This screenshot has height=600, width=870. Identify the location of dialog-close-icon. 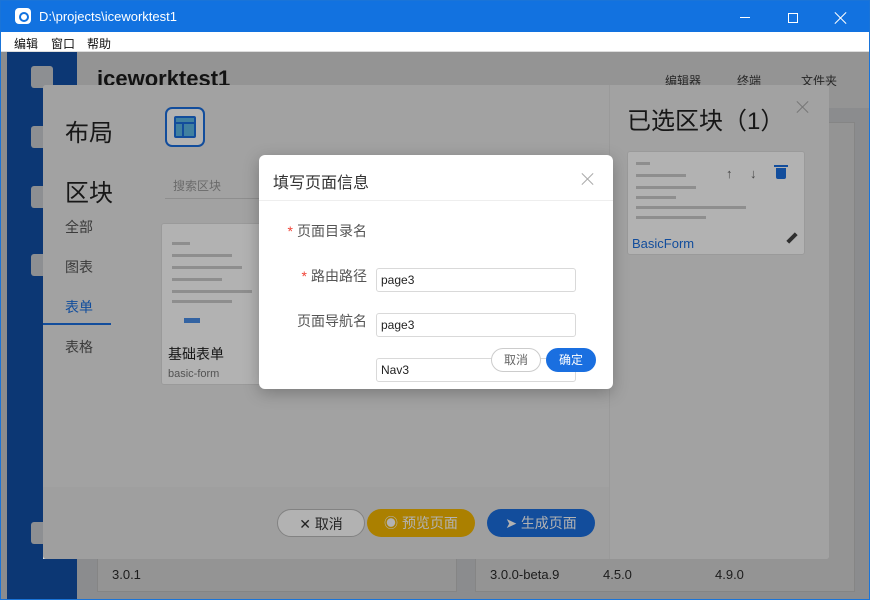
(588, 179).